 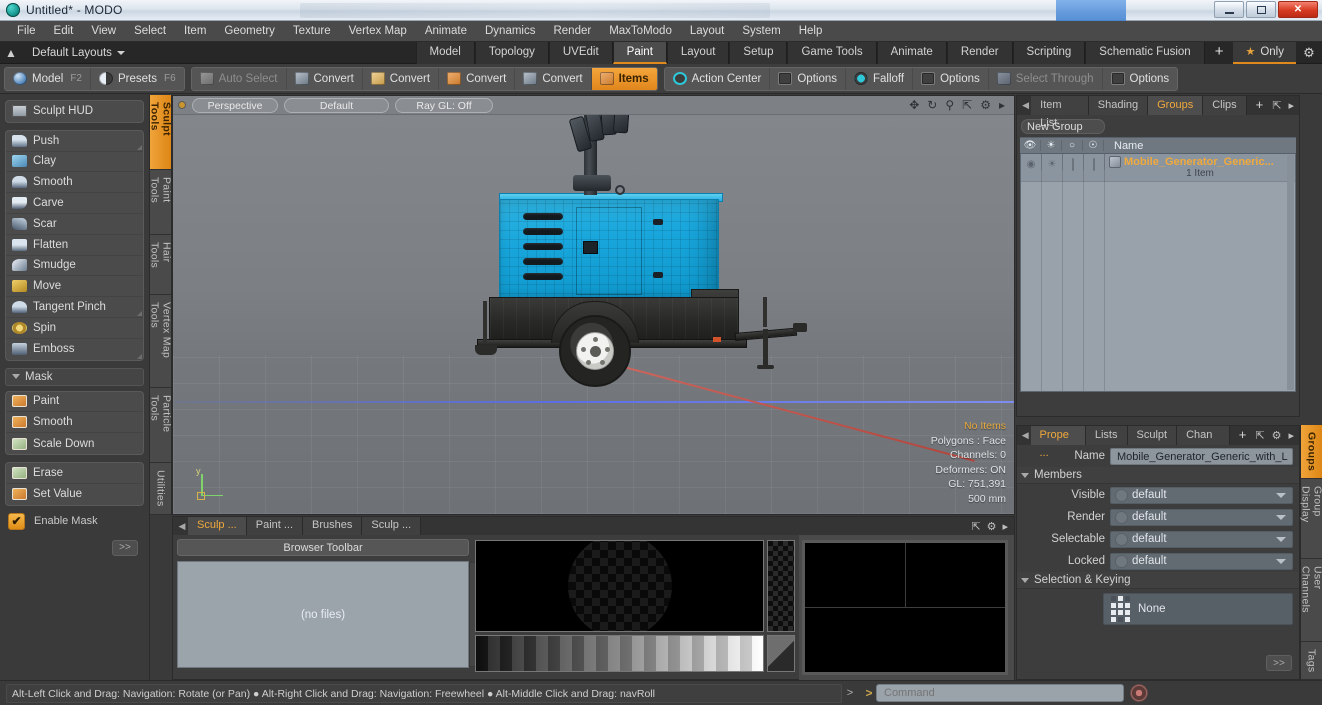 I want to click on render-select: default, so click(x=1201, y=517).